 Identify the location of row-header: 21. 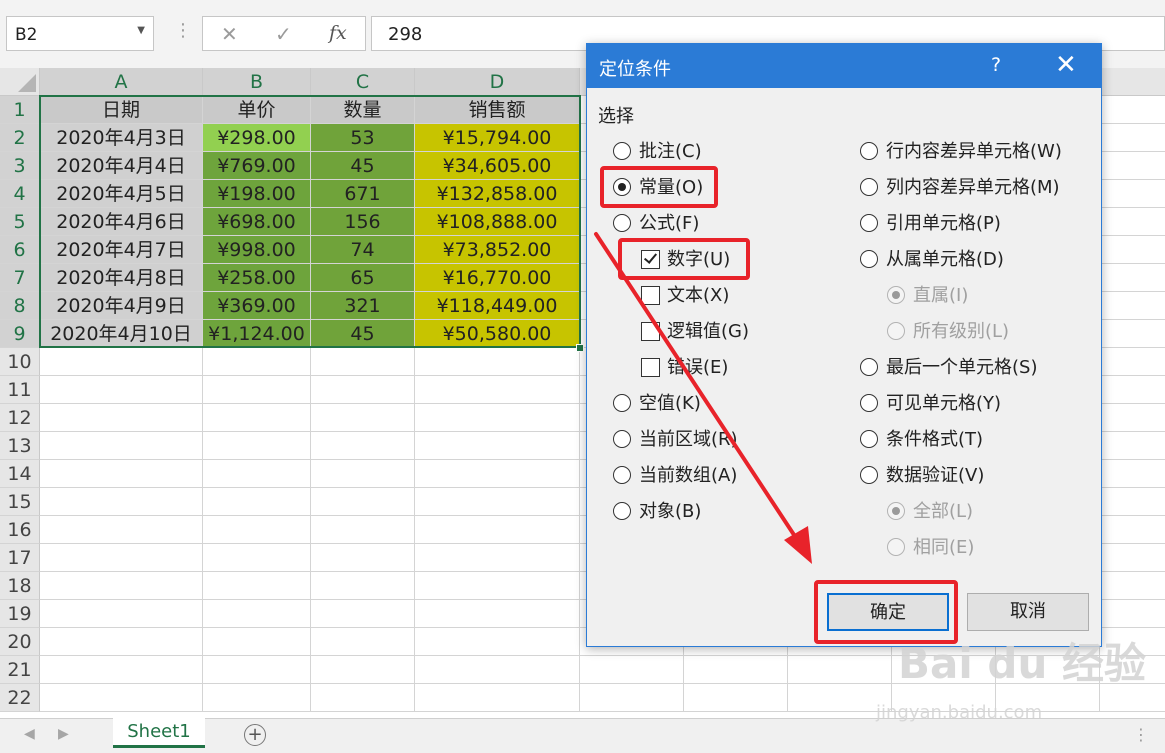
(20, 670).